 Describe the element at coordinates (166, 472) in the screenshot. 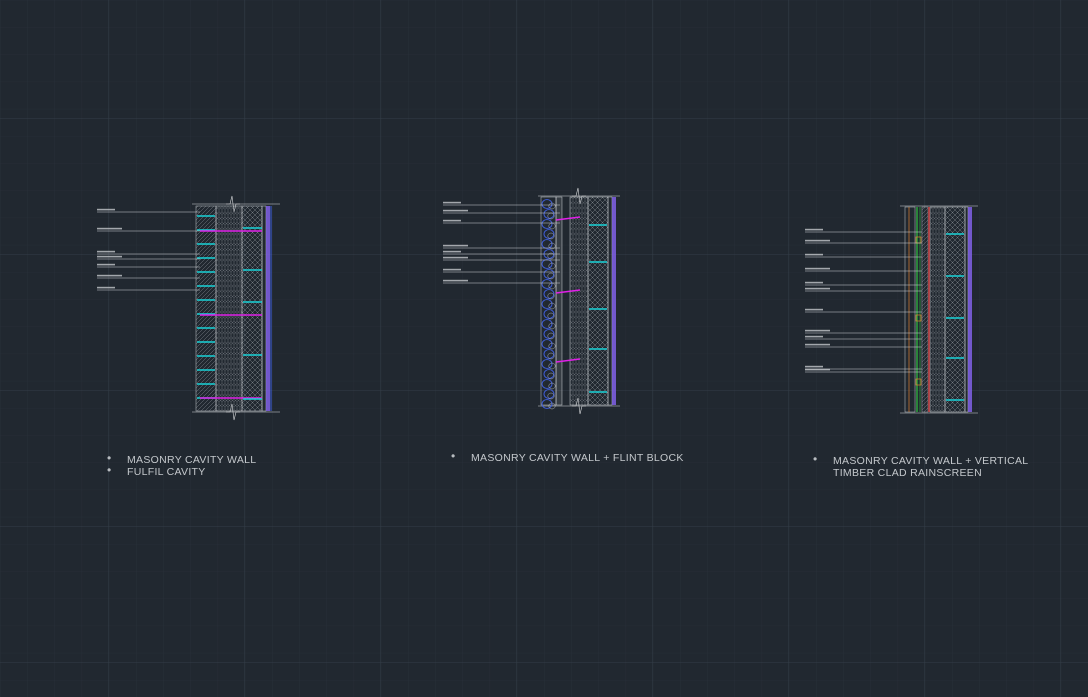

I see `caption-line: FULFIL CAVITY` at that location.